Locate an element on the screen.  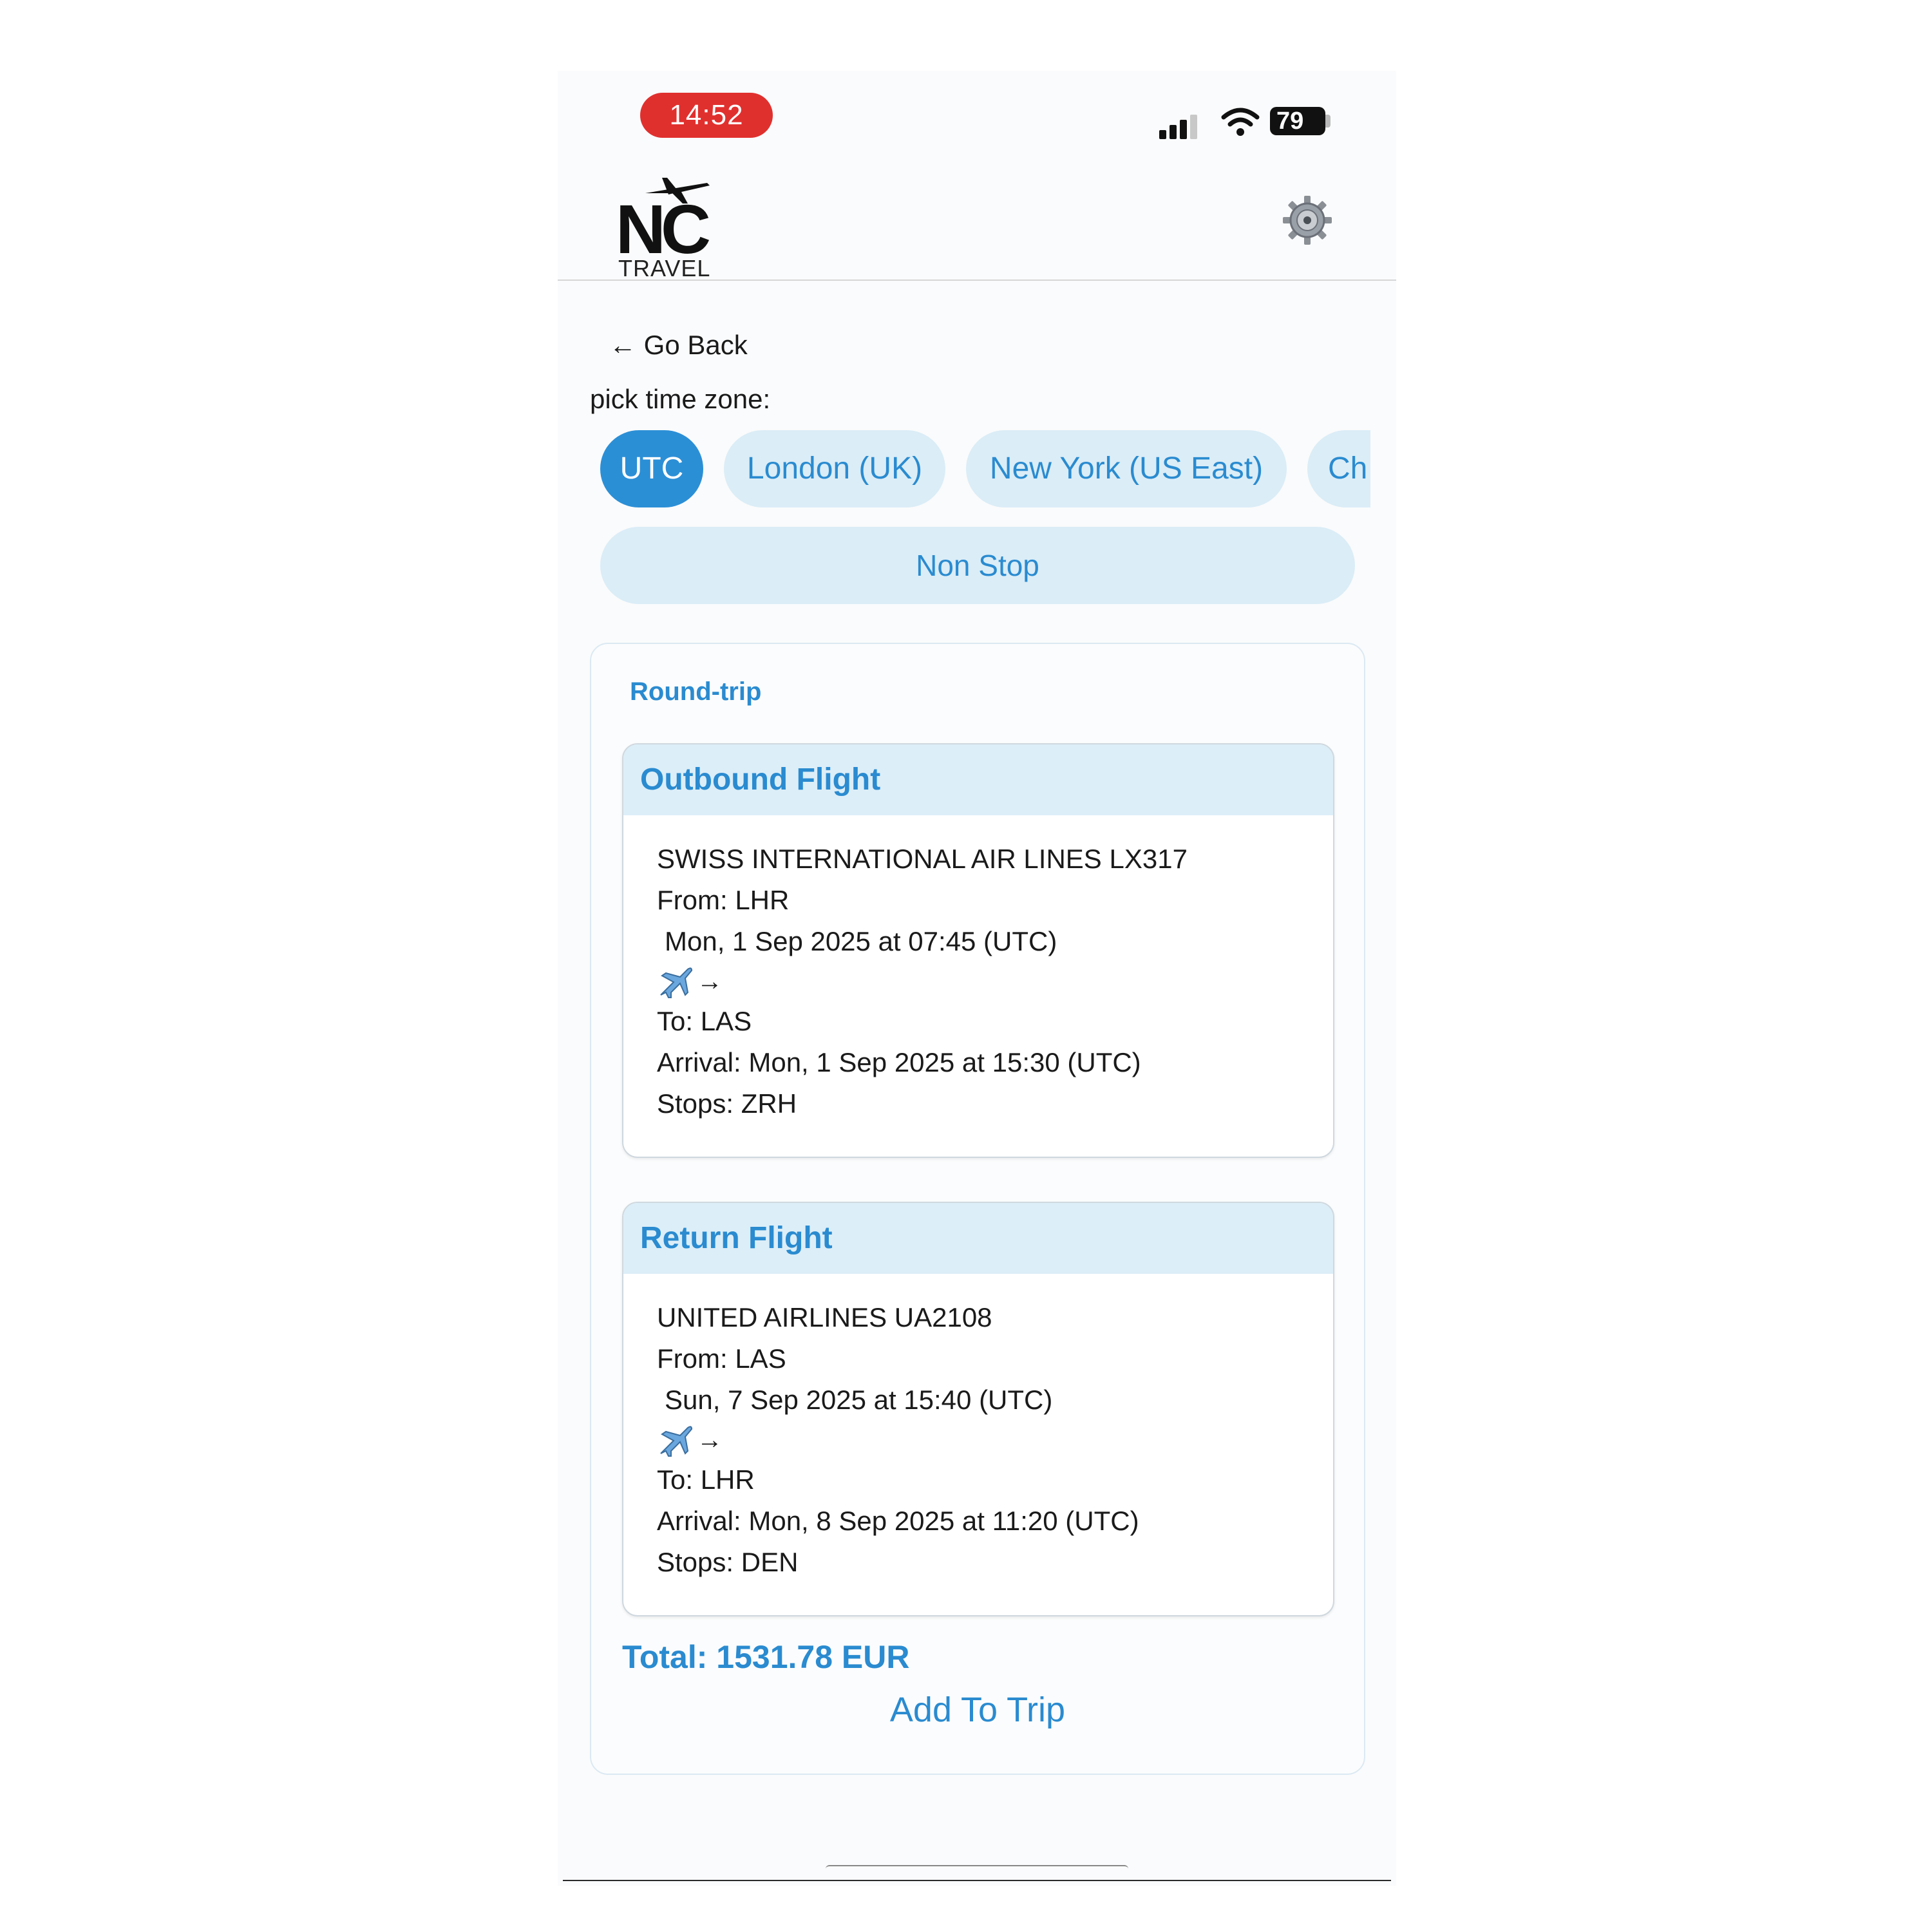
trip-type-label: Round-trip is located at coordinates (696, 691).